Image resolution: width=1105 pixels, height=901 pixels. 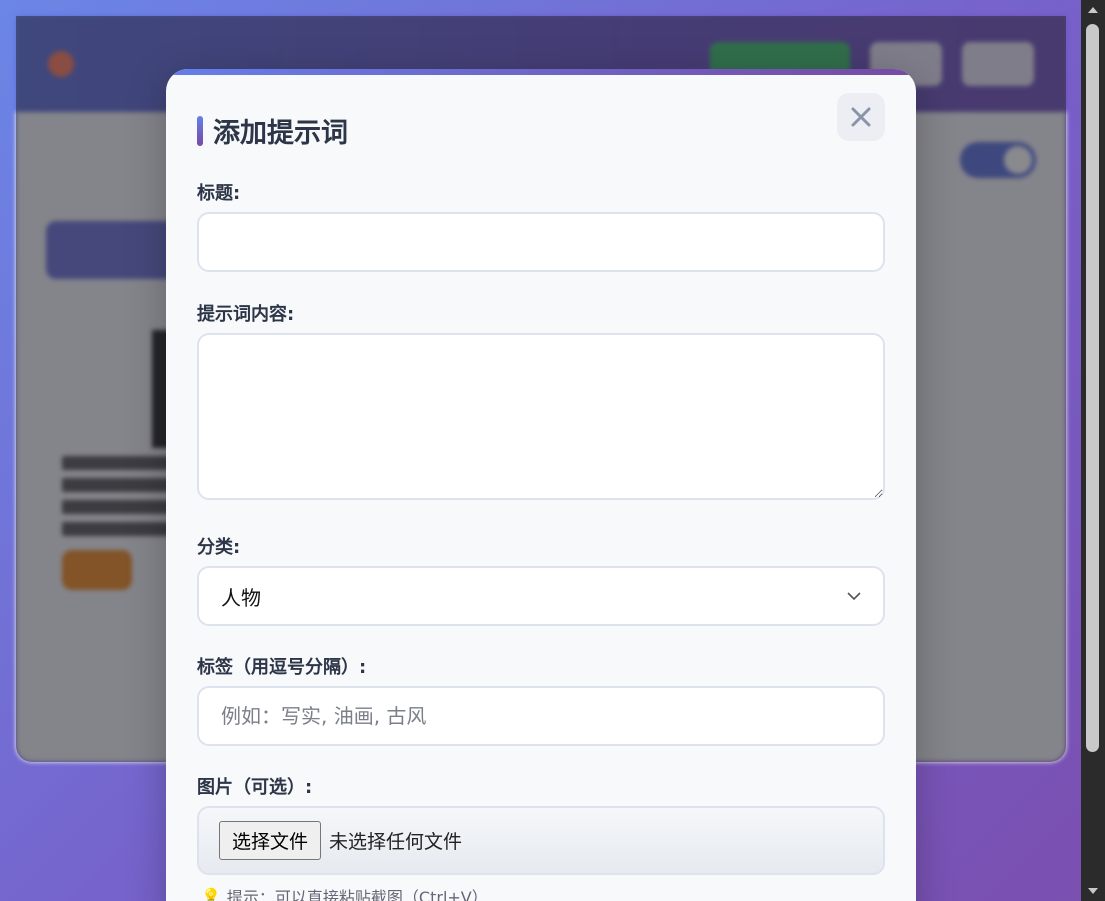 I want to click on modal-header: 添加提示词, so click(x=272, y=130).